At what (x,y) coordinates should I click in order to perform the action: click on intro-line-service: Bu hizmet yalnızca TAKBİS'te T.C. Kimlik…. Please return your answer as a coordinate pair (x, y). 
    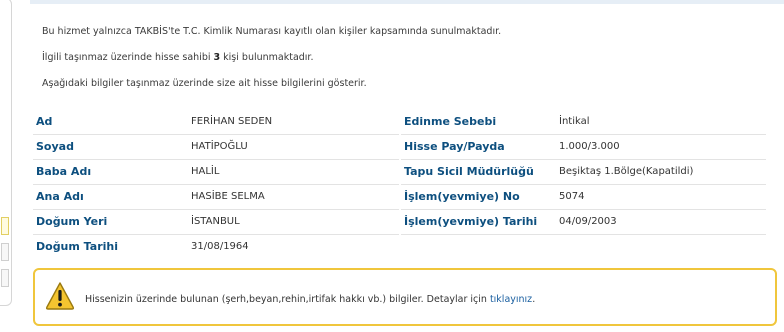
    Looking at the image, I should click on (272, 31).